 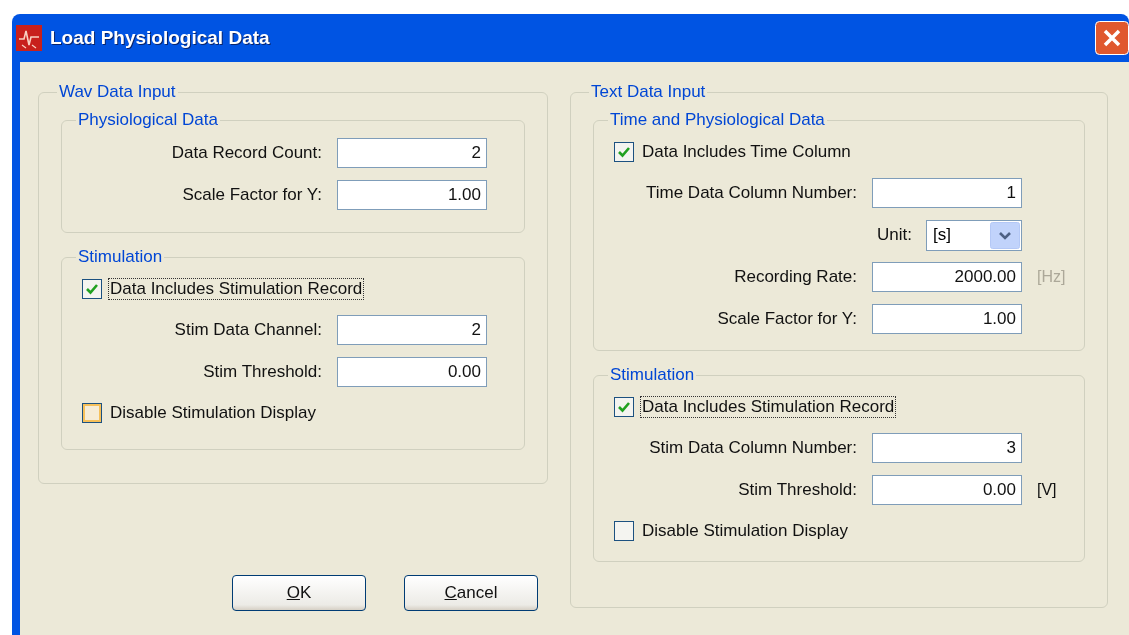 What do you see at coordinates (947, 193) in the screenshot?
I see `input-field: 1` at bounding box center [947, 193].